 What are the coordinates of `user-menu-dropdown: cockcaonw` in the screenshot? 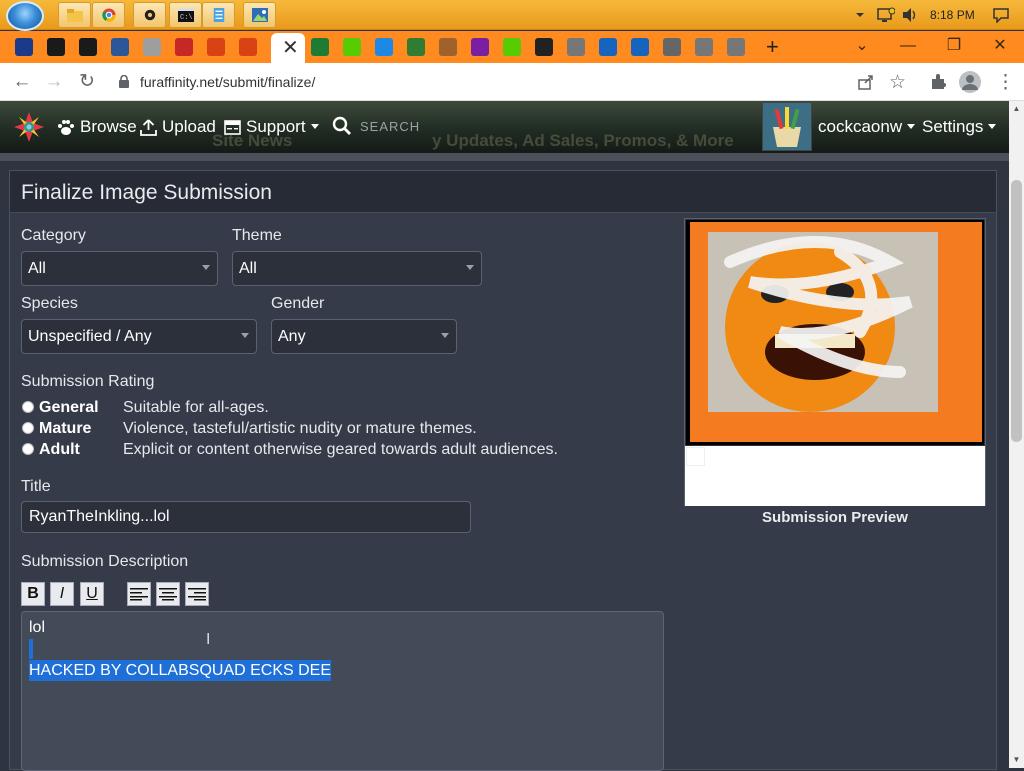 It's located at (867, 127).